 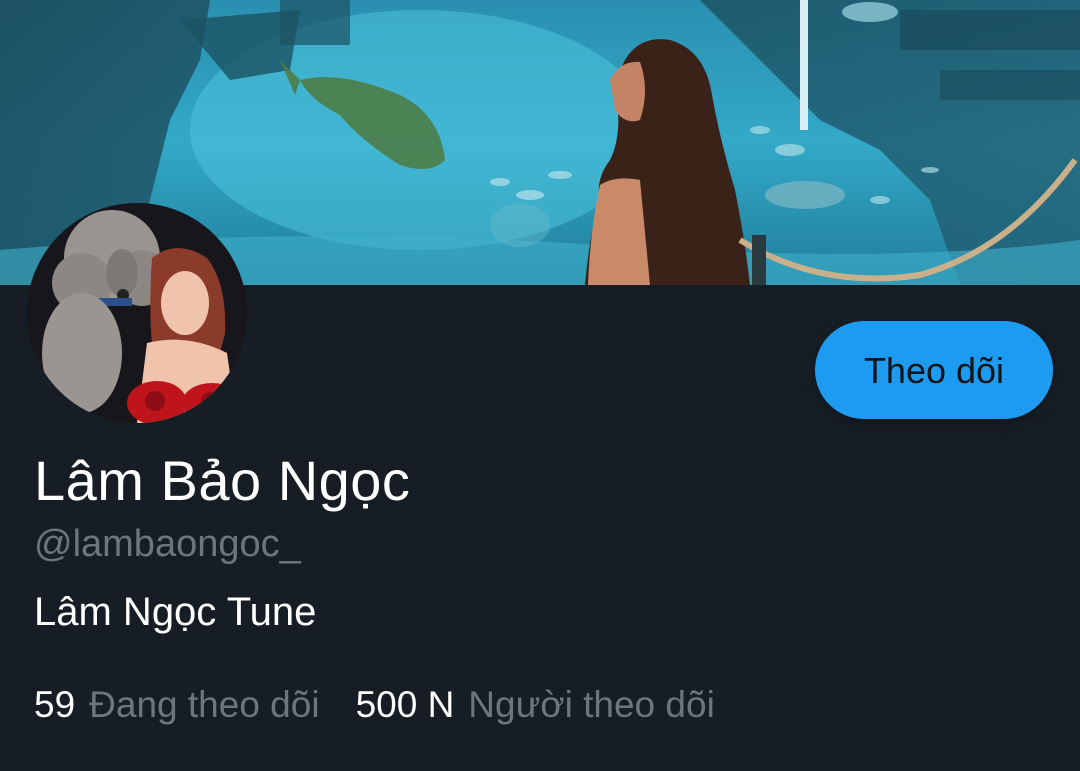 What do you see at coordinates (222, 480) in the screenshot?
I see `display-name: Lâm Bảo Ngọc` at bounding box center [222, 480].